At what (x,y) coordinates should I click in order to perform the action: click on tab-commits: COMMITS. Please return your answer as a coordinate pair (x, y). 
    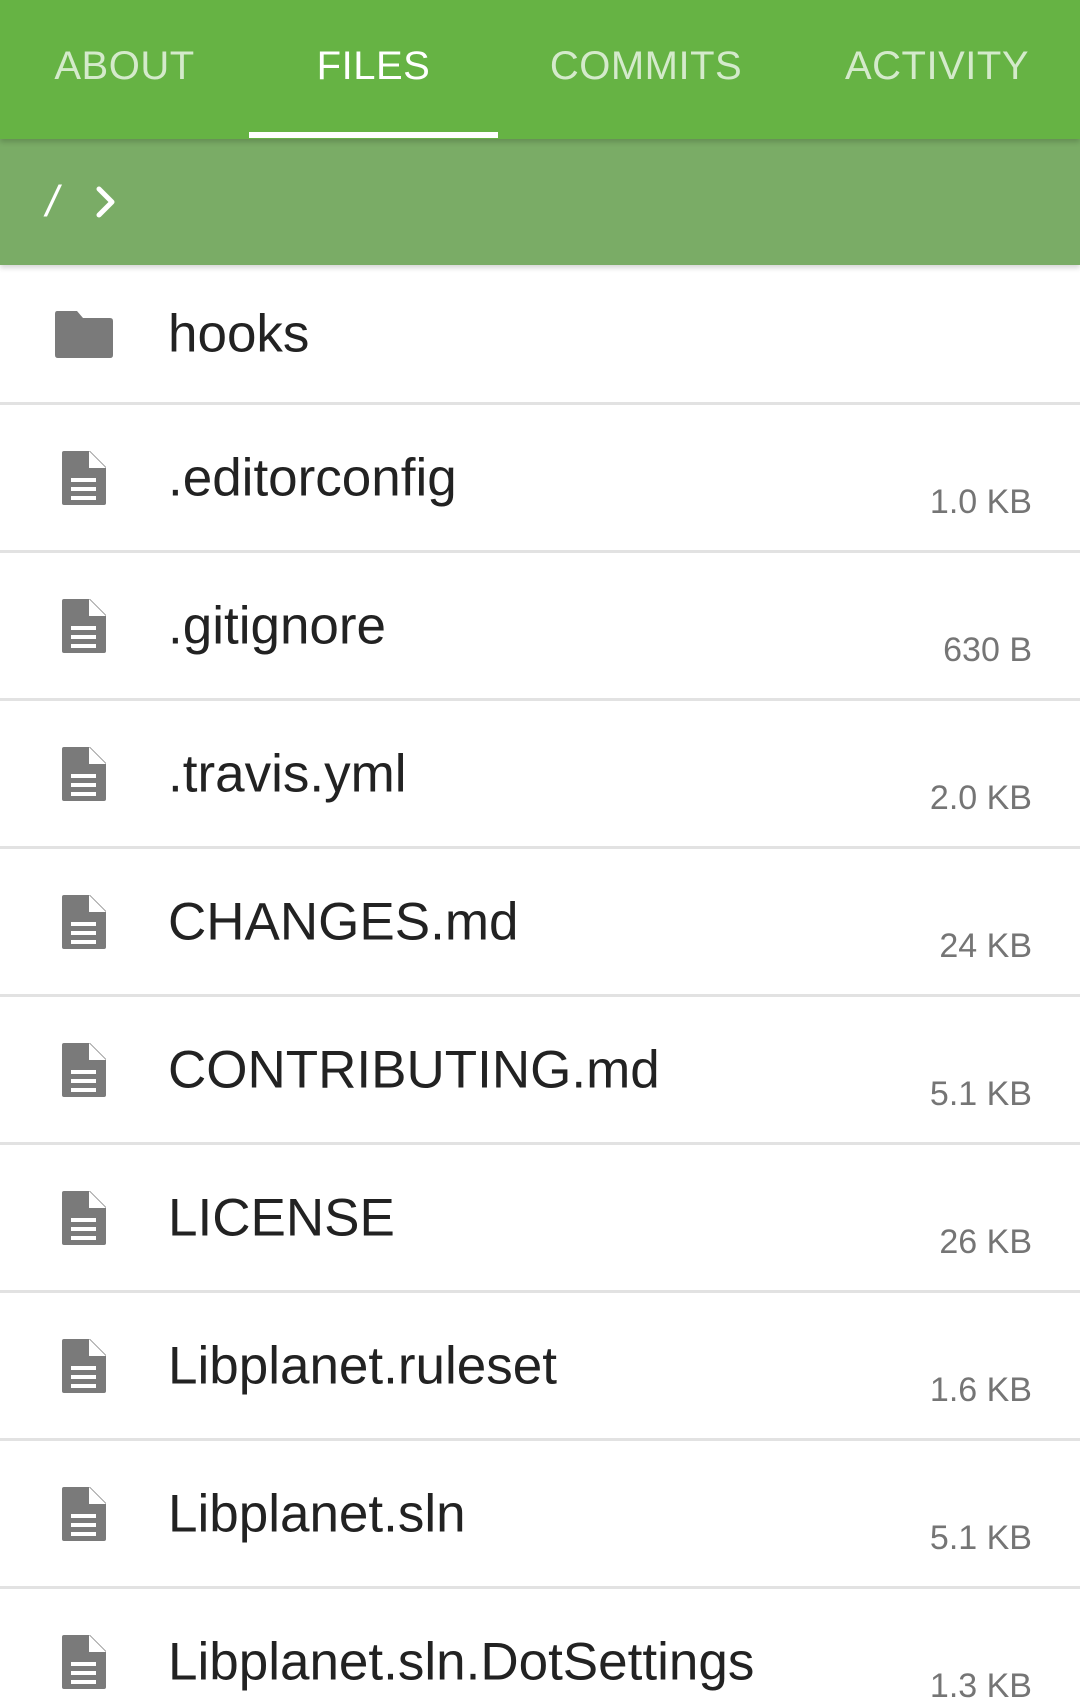
    Looking at the image, I should click on (646, 69).